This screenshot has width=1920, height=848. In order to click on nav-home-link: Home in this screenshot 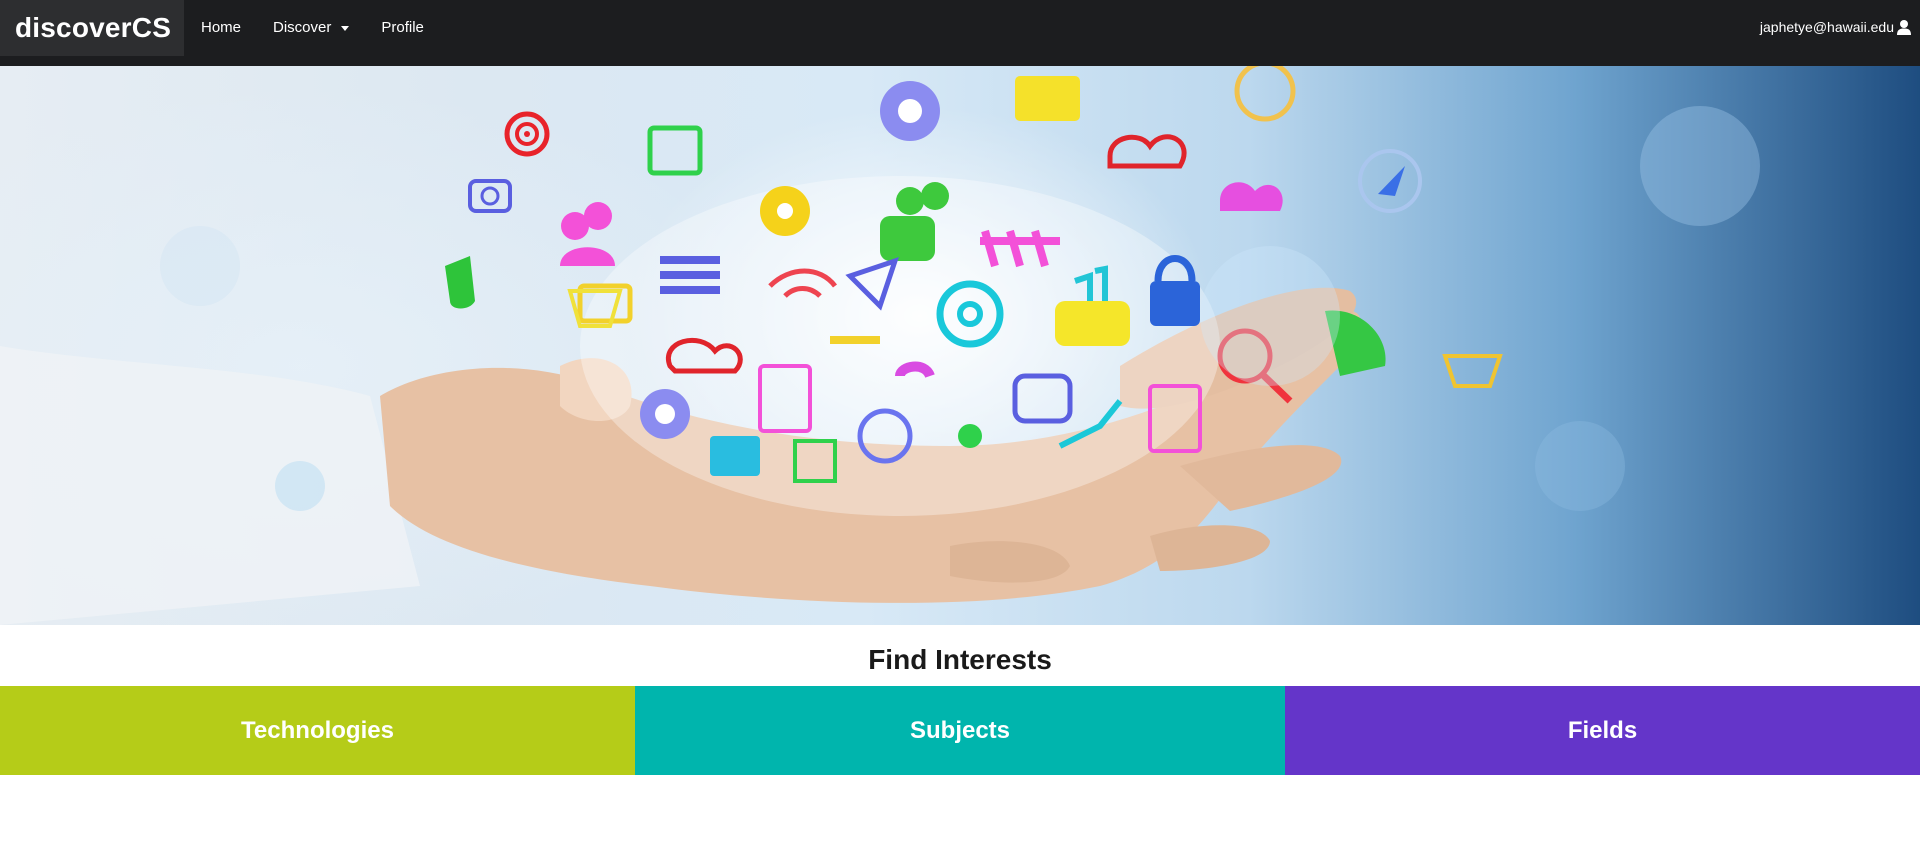, I will do `click(221, 27)`.